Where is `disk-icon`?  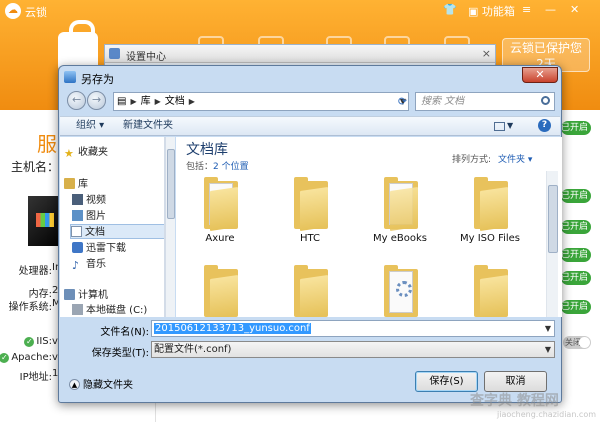
disk-icon is located at coordinates (77, 309).